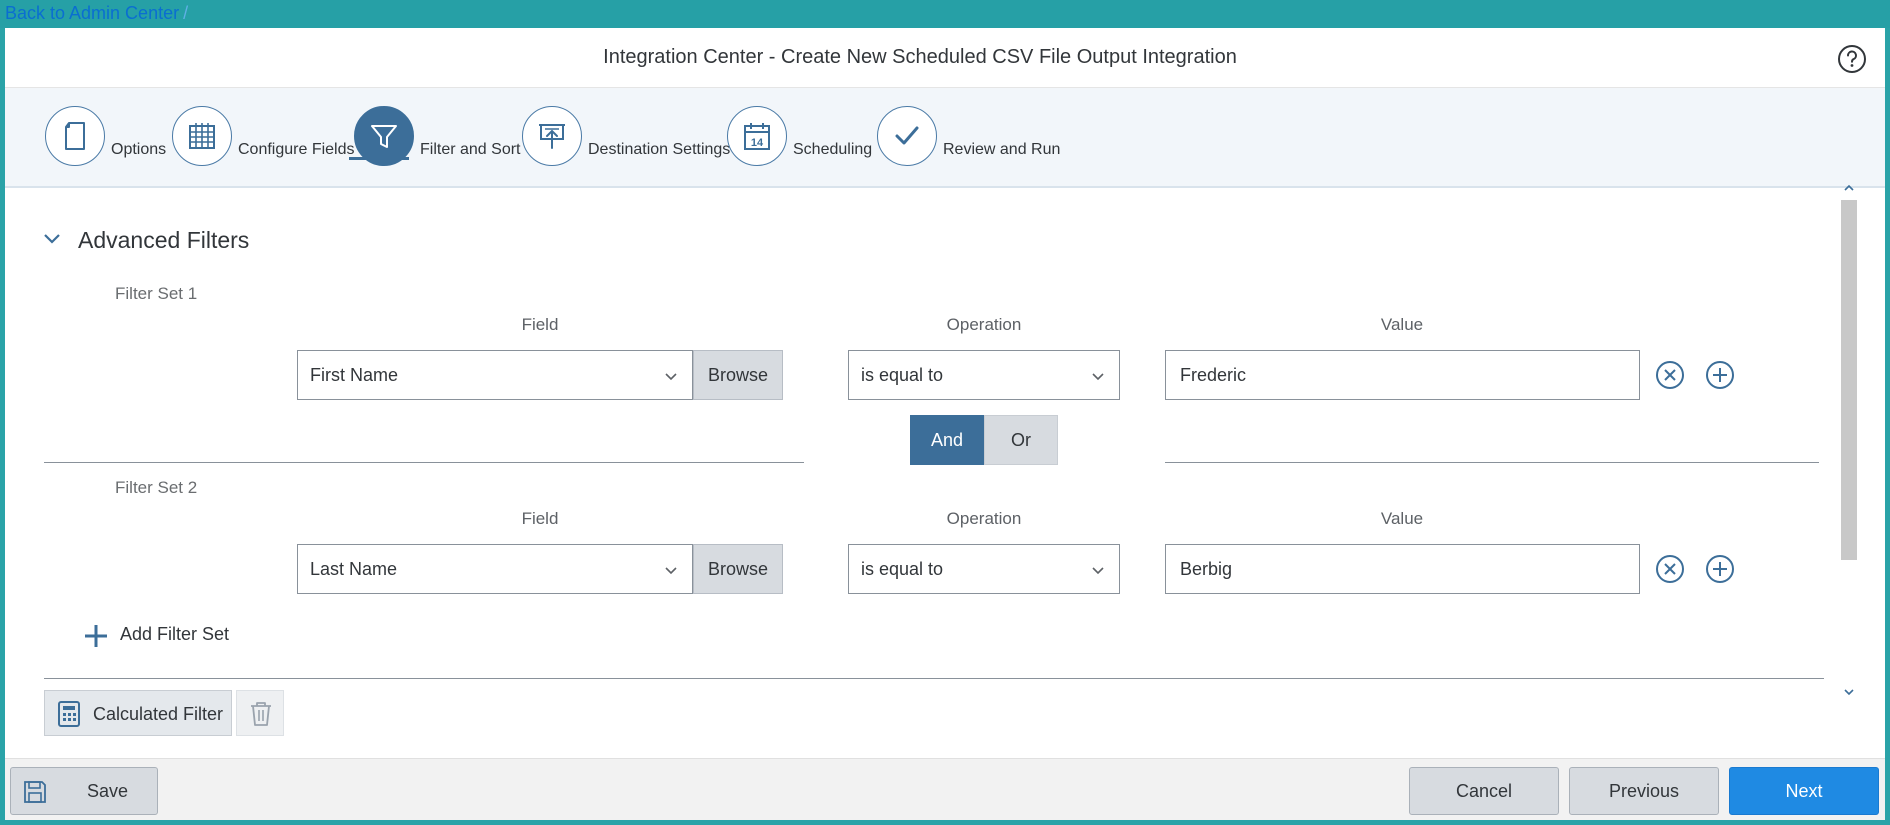 This screenshot has height=825, width=1890. I want to click on calculated-filter-label: Calculated Filter, so click(158, 714).